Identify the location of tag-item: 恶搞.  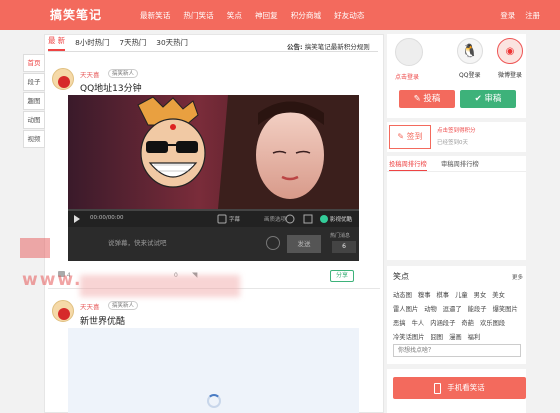
(399, 322).